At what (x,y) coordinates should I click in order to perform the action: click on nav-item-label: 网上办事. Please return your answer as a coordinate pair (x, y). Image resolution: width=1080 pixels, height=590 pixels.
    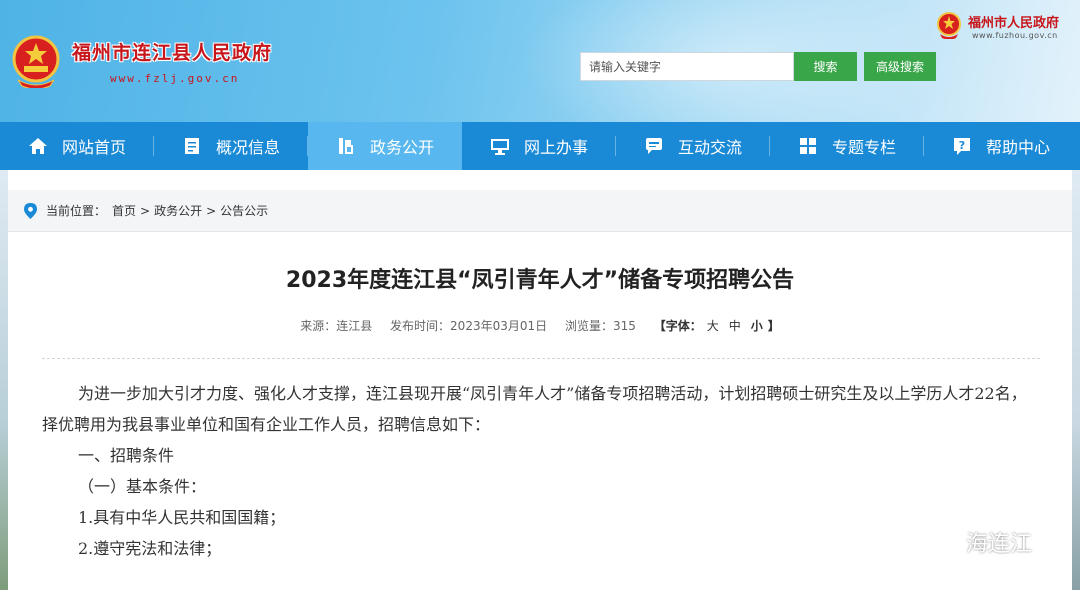
    Looking at the image, I should click on (555, 147).